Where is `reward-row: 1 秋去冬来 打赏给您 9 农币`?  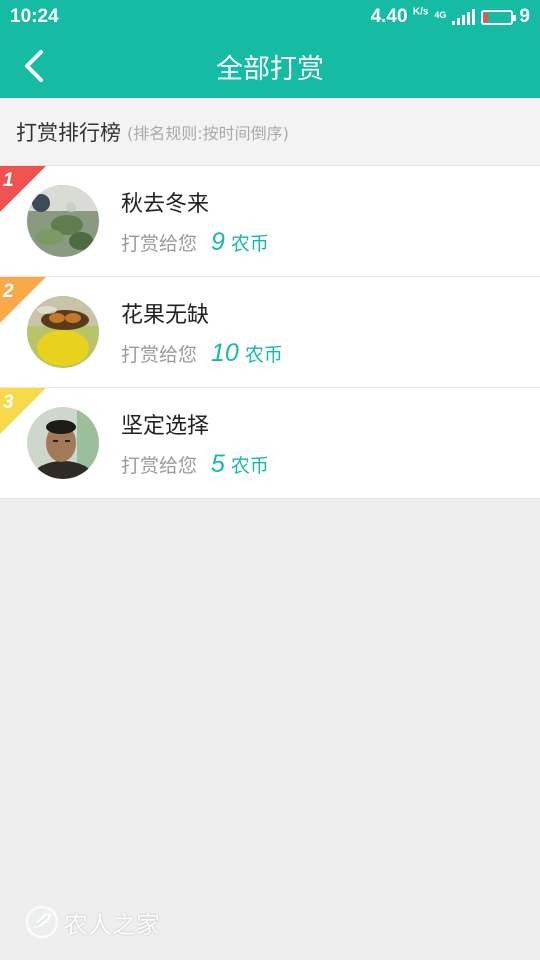
reward-row: 1 秋去冬来 打赏给您 9 农币 is located at coordinates (270, 221).